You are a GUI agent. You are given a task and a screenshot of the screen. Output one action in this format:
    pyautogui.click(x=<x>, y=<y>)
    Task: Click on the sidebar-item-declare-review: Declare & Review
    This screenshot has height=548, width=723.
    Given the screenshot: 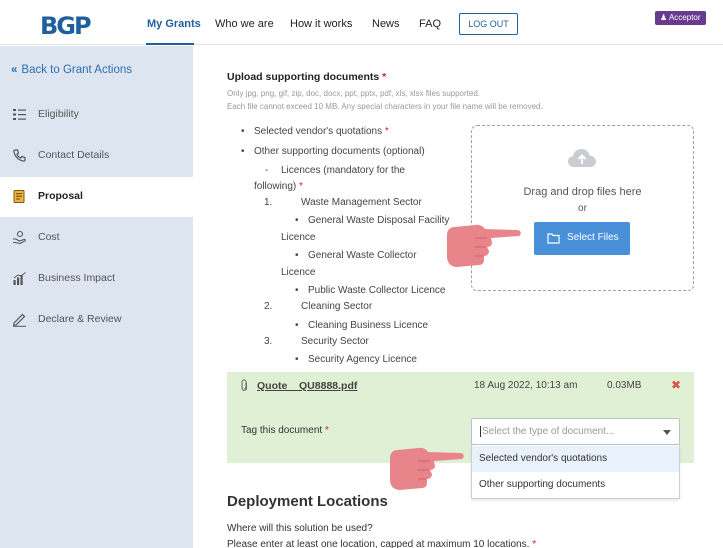 What is the action you would take?
    pyautogui.click(x=96, y=320)
    